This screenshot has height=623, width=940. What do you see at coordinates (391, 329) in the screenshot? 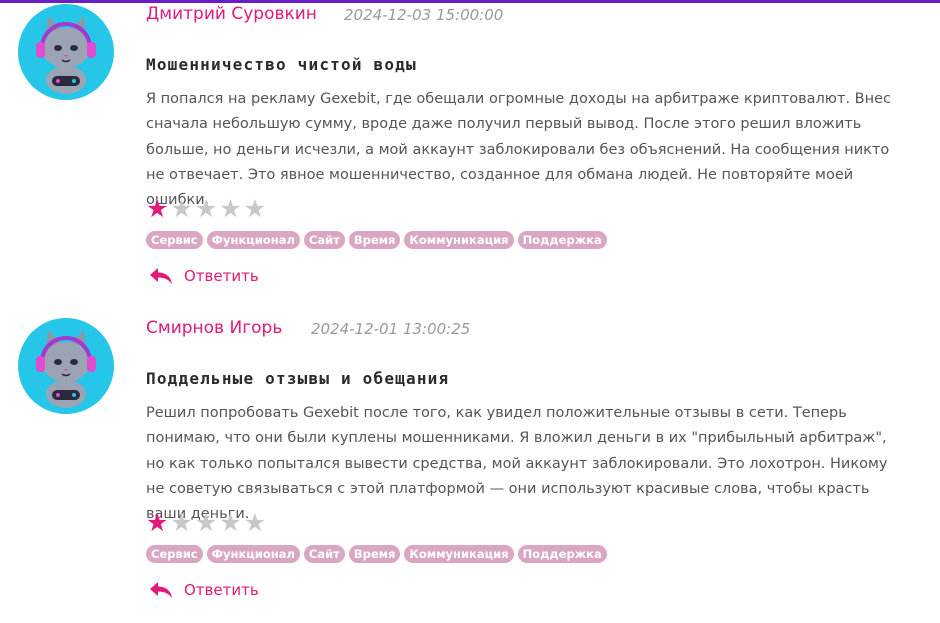
I see `review-date: 2024-12-01 13:00:25` at bounding box center [391, 329].